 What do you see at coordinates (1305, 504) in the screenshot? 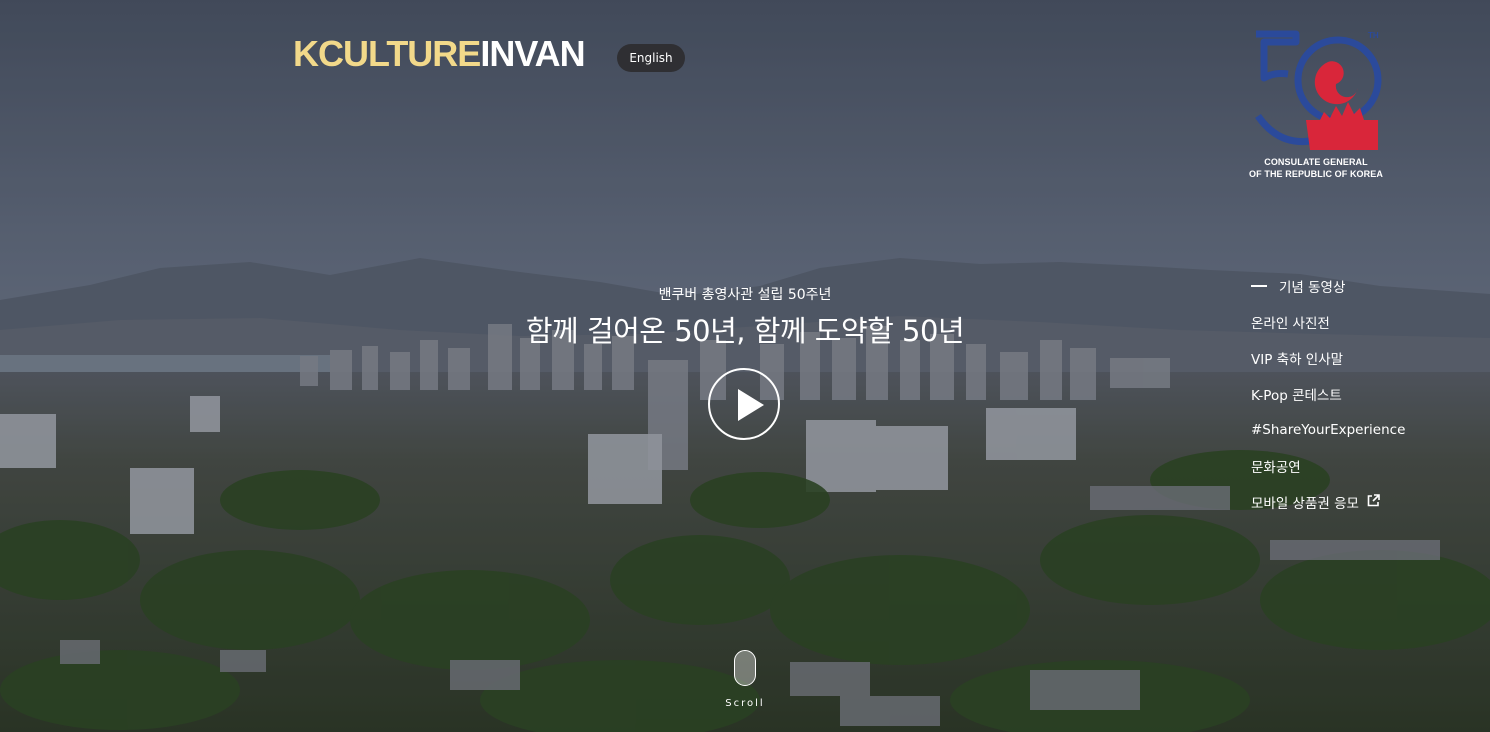
I see `nav-item-label: 모바일 상품권 응모` at bounding box center [1305, 504].